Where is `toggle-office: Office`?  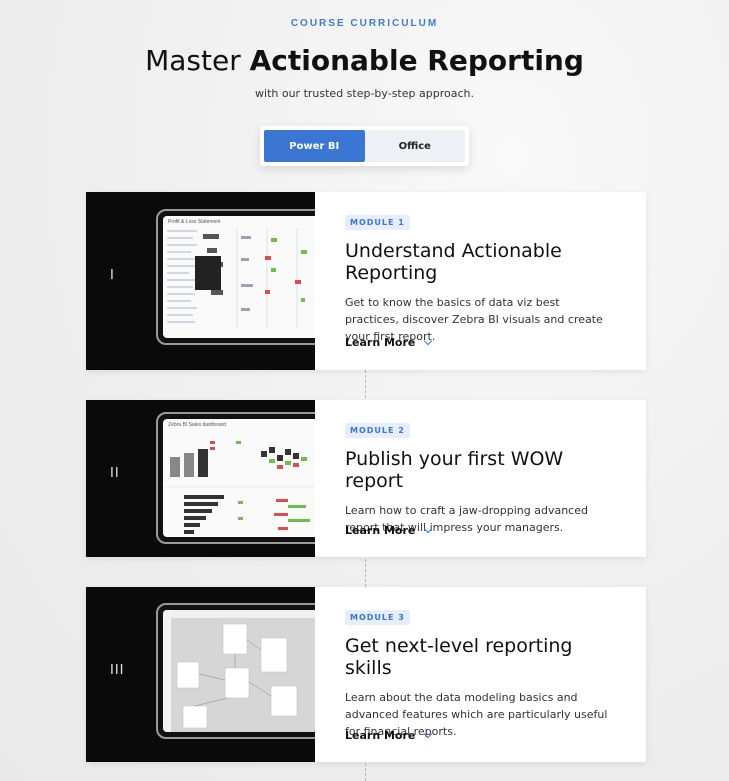
toggle-office: Office is located at coordinates (414, 146).